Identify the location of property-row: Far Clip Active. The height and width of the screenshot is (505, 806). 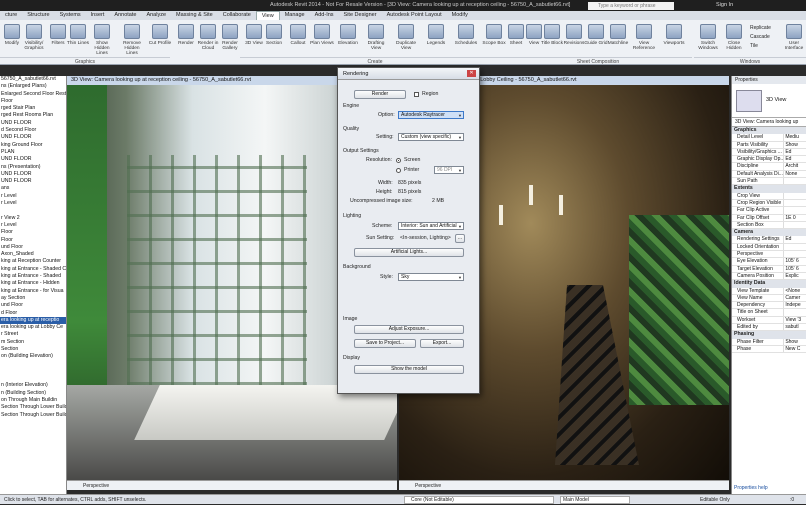
(769, 211).